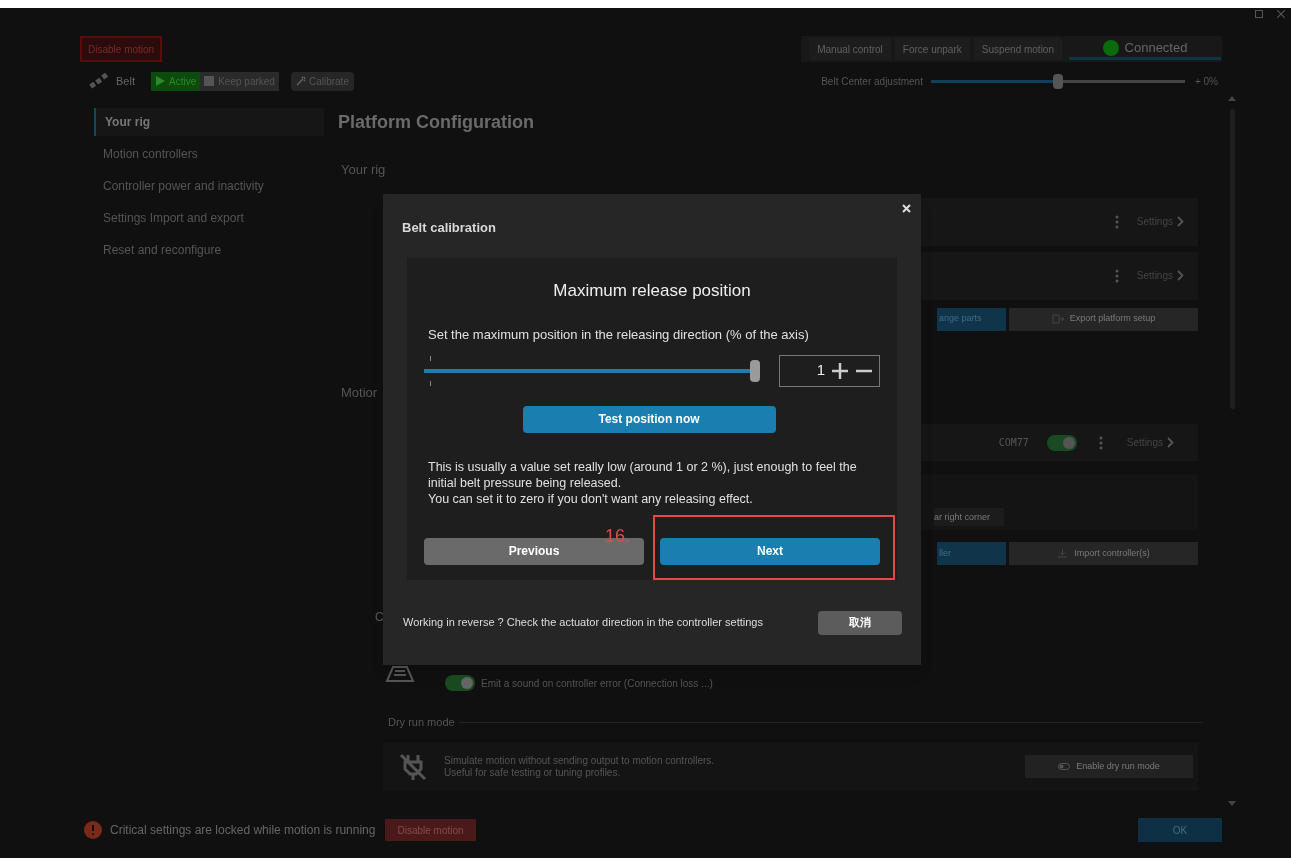 The width and height of the screenshot is (1291, 858). Describe the element at coordinates (1180, 830) in the screenshot. I see `ok-button: OK` at that location.